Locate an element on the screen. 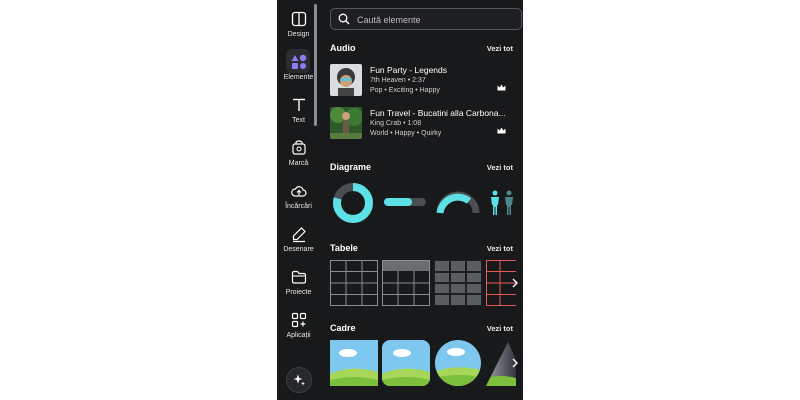  sidebar-item-uploads: Încărcări is located at coordinates (298, 192).